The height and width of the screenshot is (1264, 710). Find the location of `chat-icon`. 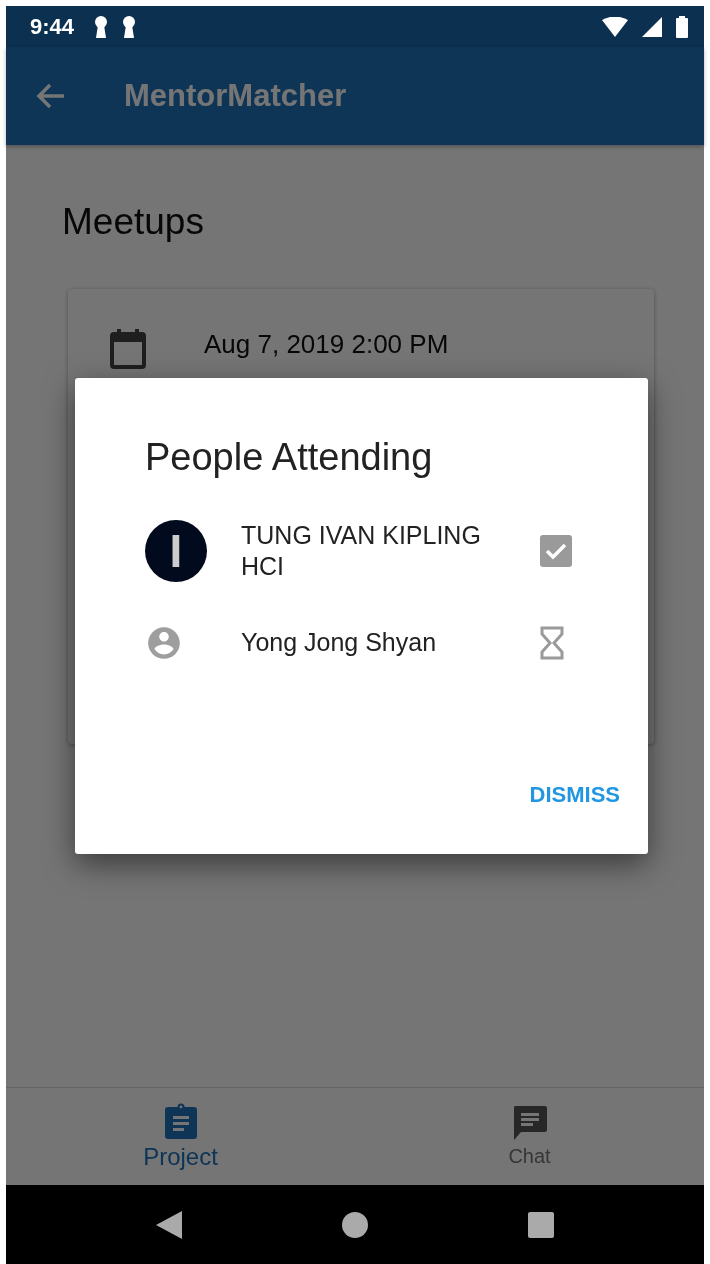

chat-icon is located at coordinates (529, 1123).